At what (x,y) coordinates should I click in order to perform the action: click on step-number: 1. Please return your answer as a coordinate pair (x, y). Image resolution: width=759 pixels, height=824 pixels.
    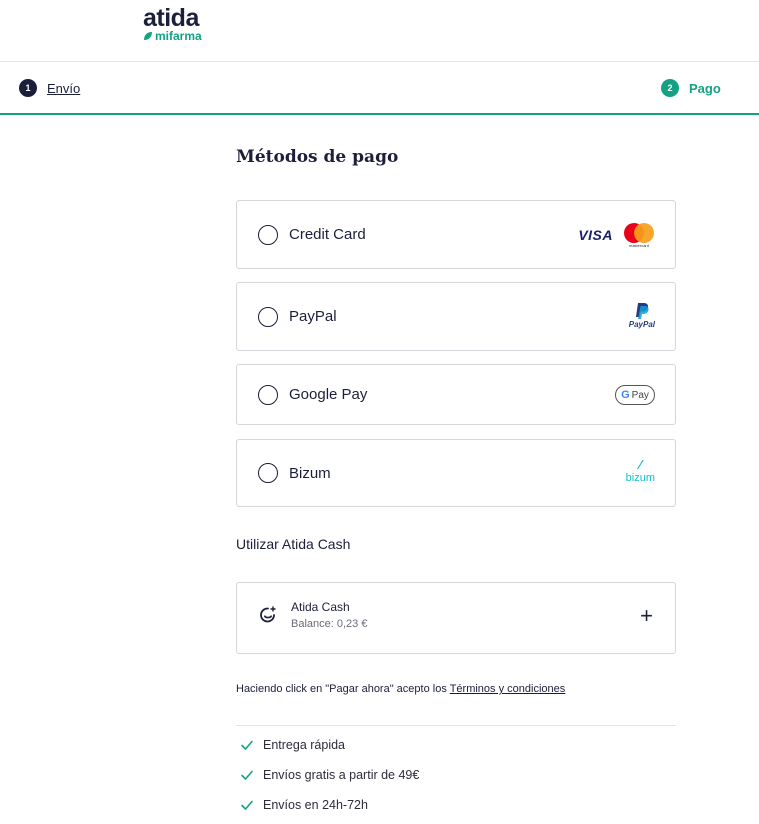
    Looking at the image, I should click on (28, 88).